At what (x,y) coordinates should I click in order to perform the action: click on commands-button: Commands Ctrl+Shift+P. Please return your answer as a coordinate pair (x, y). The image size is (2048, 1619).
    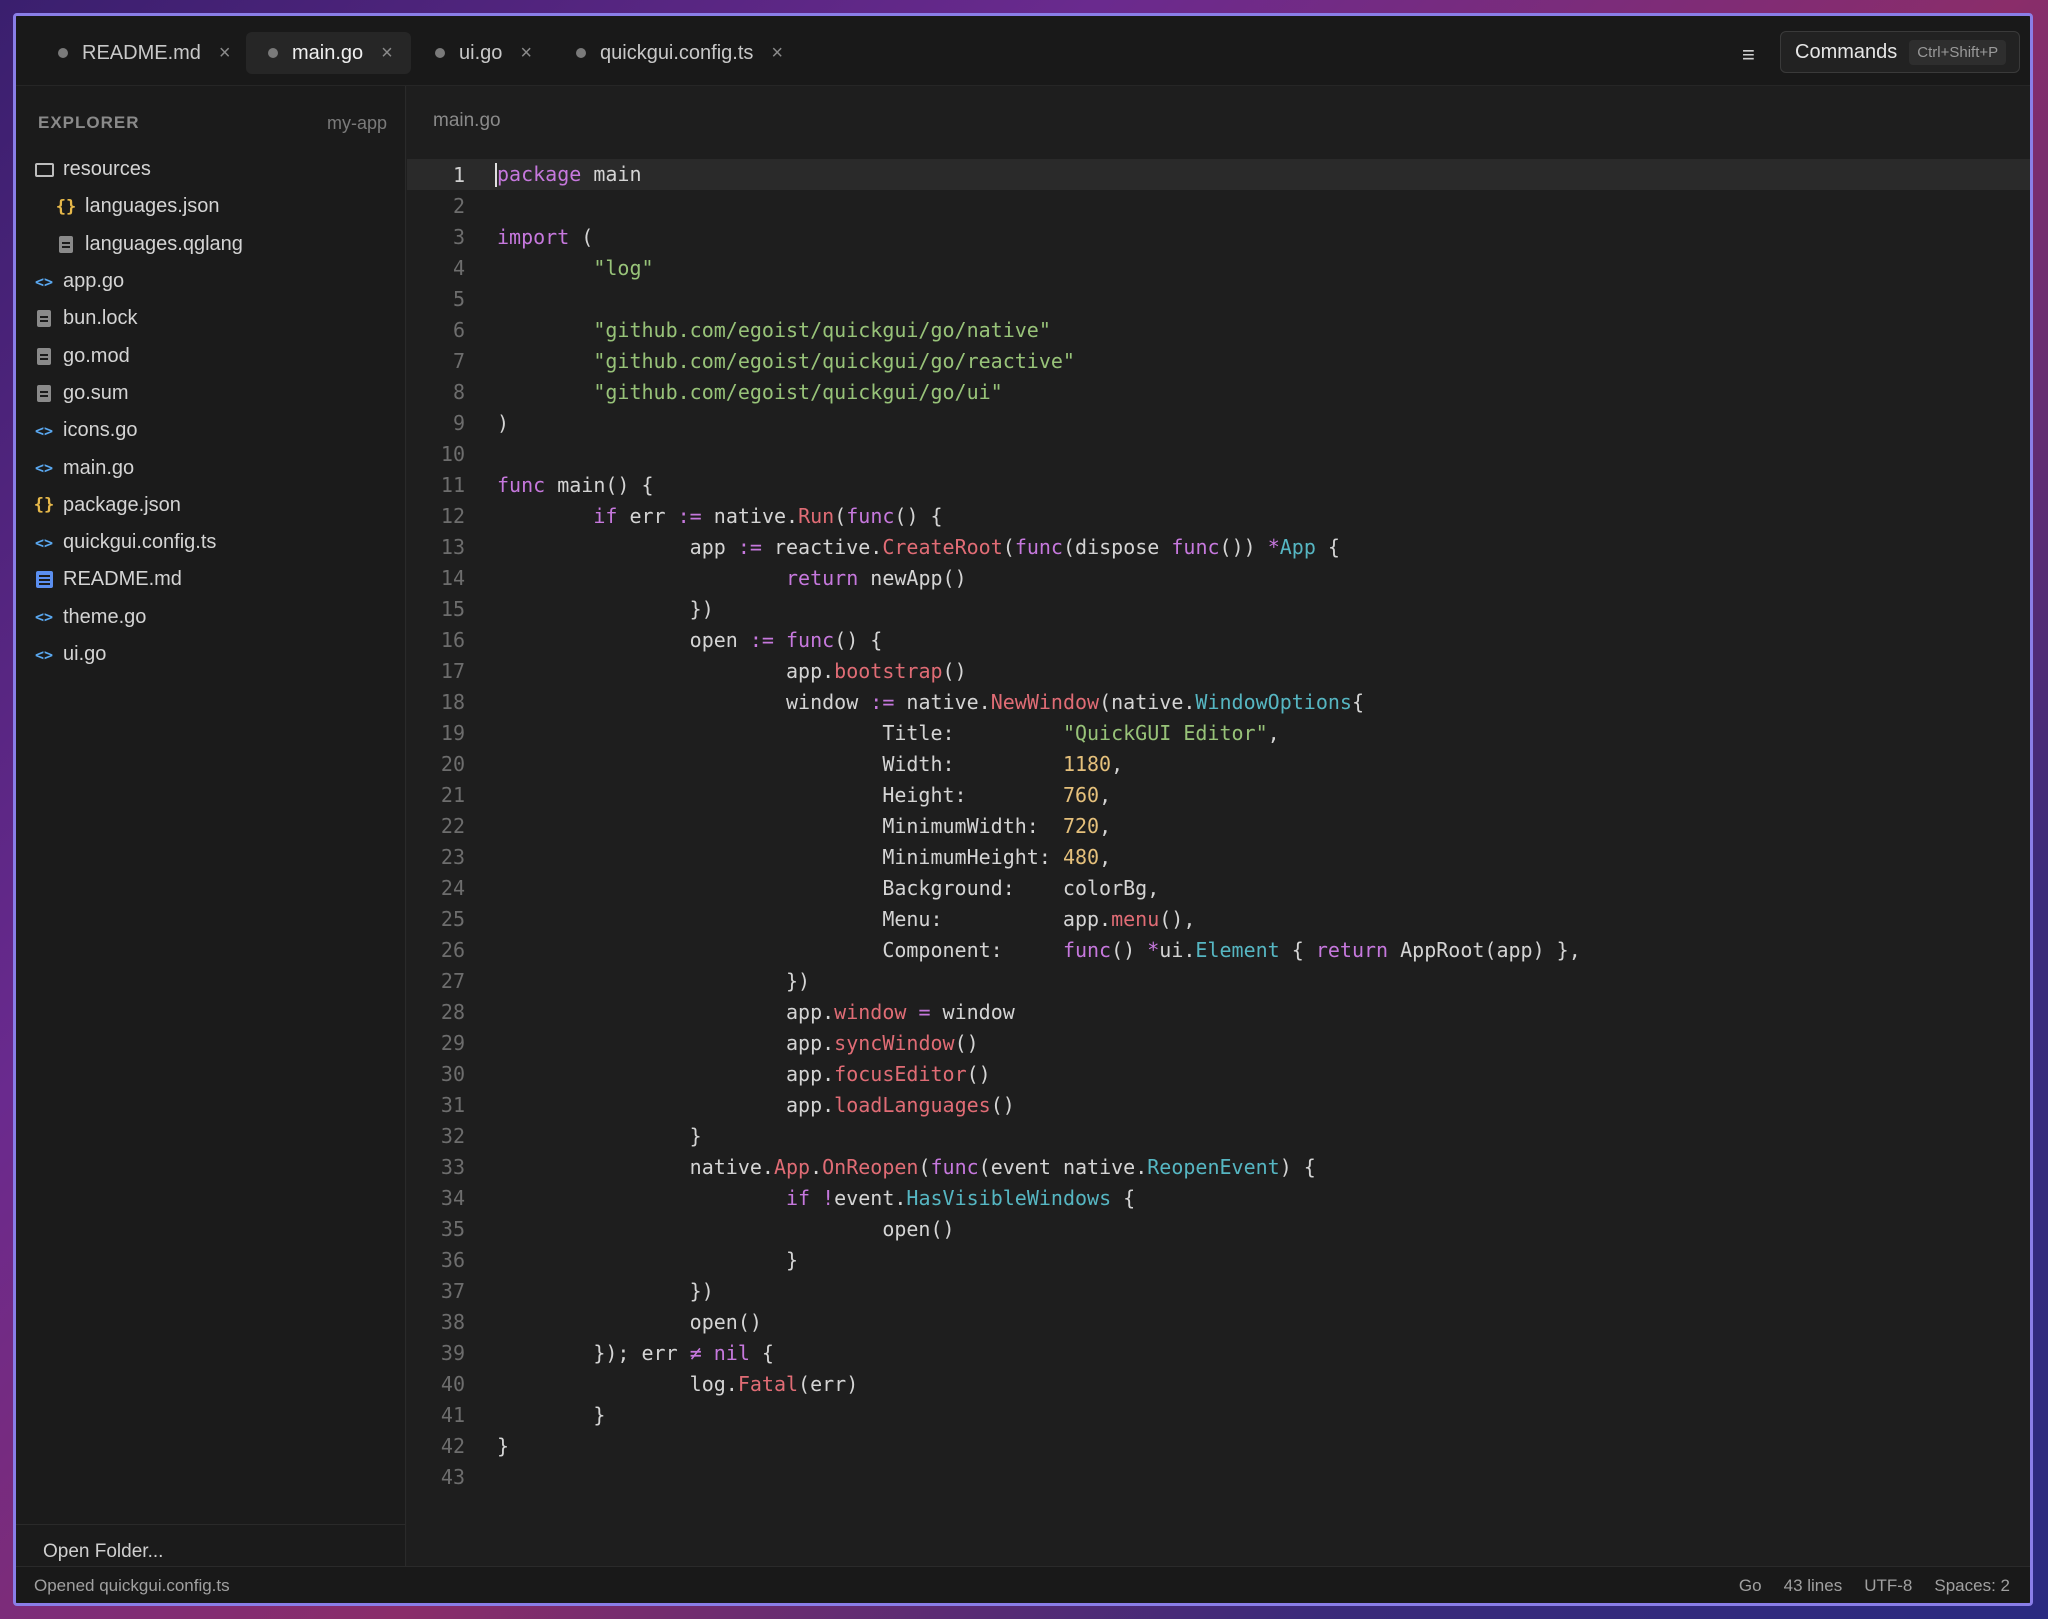
    Looking at the image, I should click on (1900, 52).